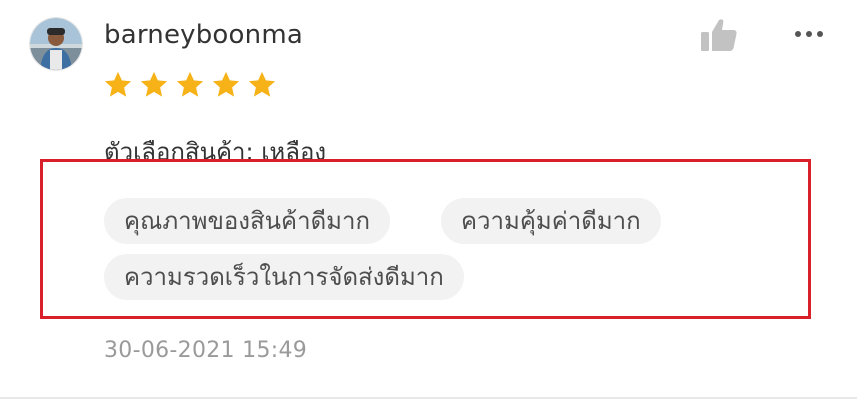 Image resolution: width=857 pixels, height=407 pixels. Describe the element at coordinates (719, 35) in the screenshot. I see `thumbs-up-icon` at that location.